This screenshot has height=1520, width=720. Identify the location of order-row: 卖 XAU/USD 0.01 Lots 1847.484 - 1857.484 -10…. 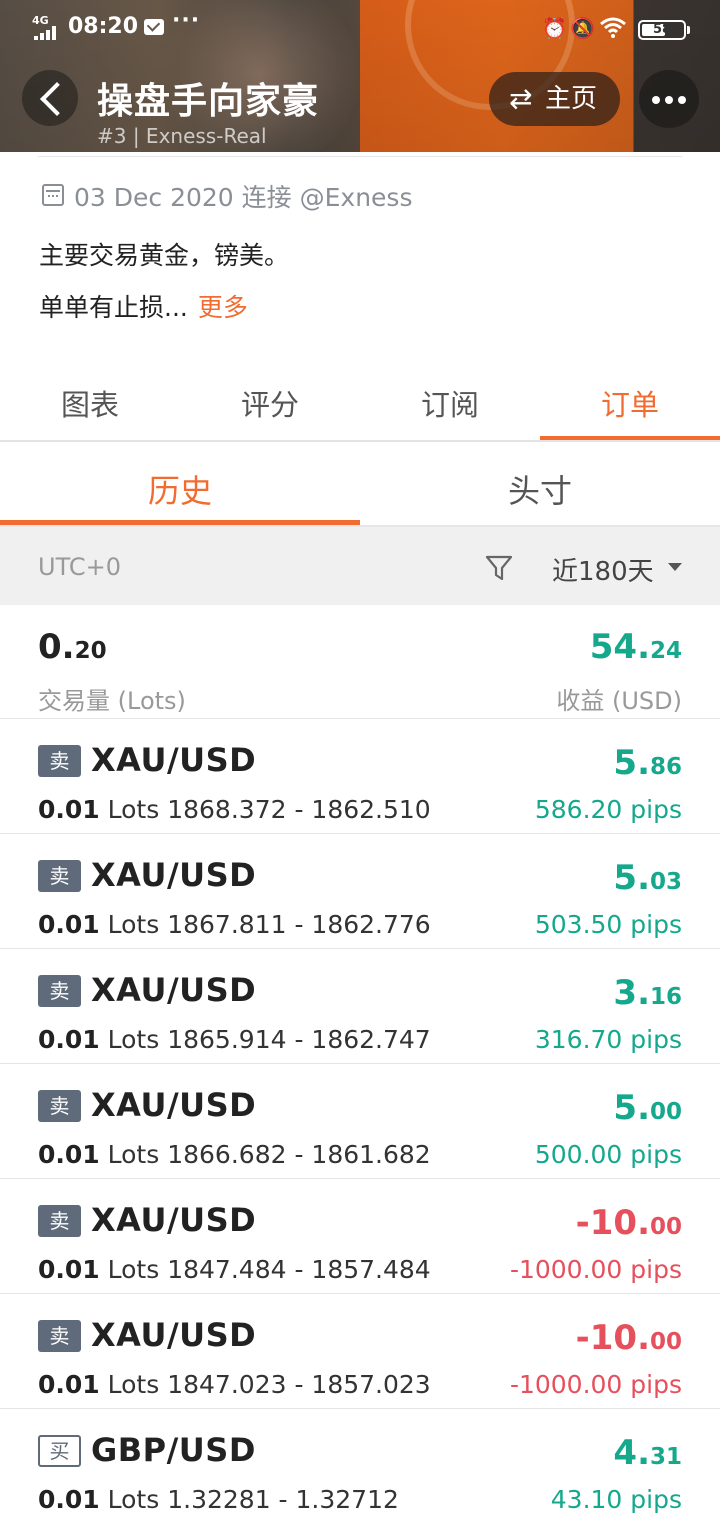
(360, 1236).